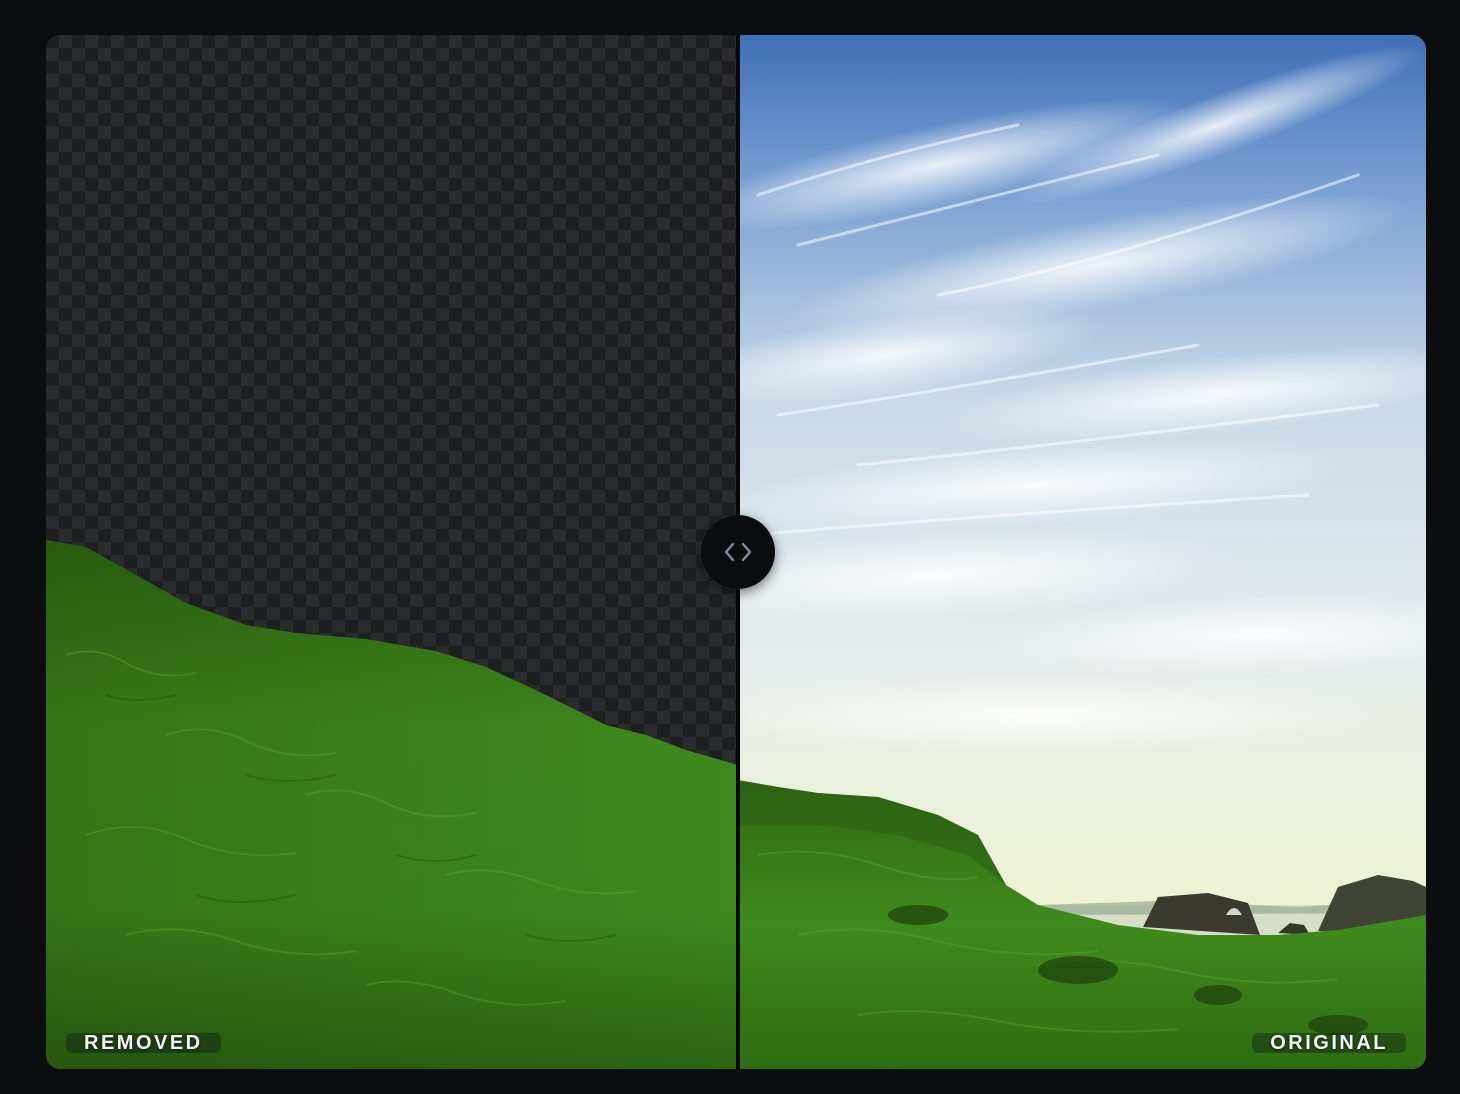 This screenshot has width=1460, height=1094. What do you see at coordinates (143, 1043) in the screenshot?
I see `removed-label: REMOVED` at bounding box center [143, 1043].